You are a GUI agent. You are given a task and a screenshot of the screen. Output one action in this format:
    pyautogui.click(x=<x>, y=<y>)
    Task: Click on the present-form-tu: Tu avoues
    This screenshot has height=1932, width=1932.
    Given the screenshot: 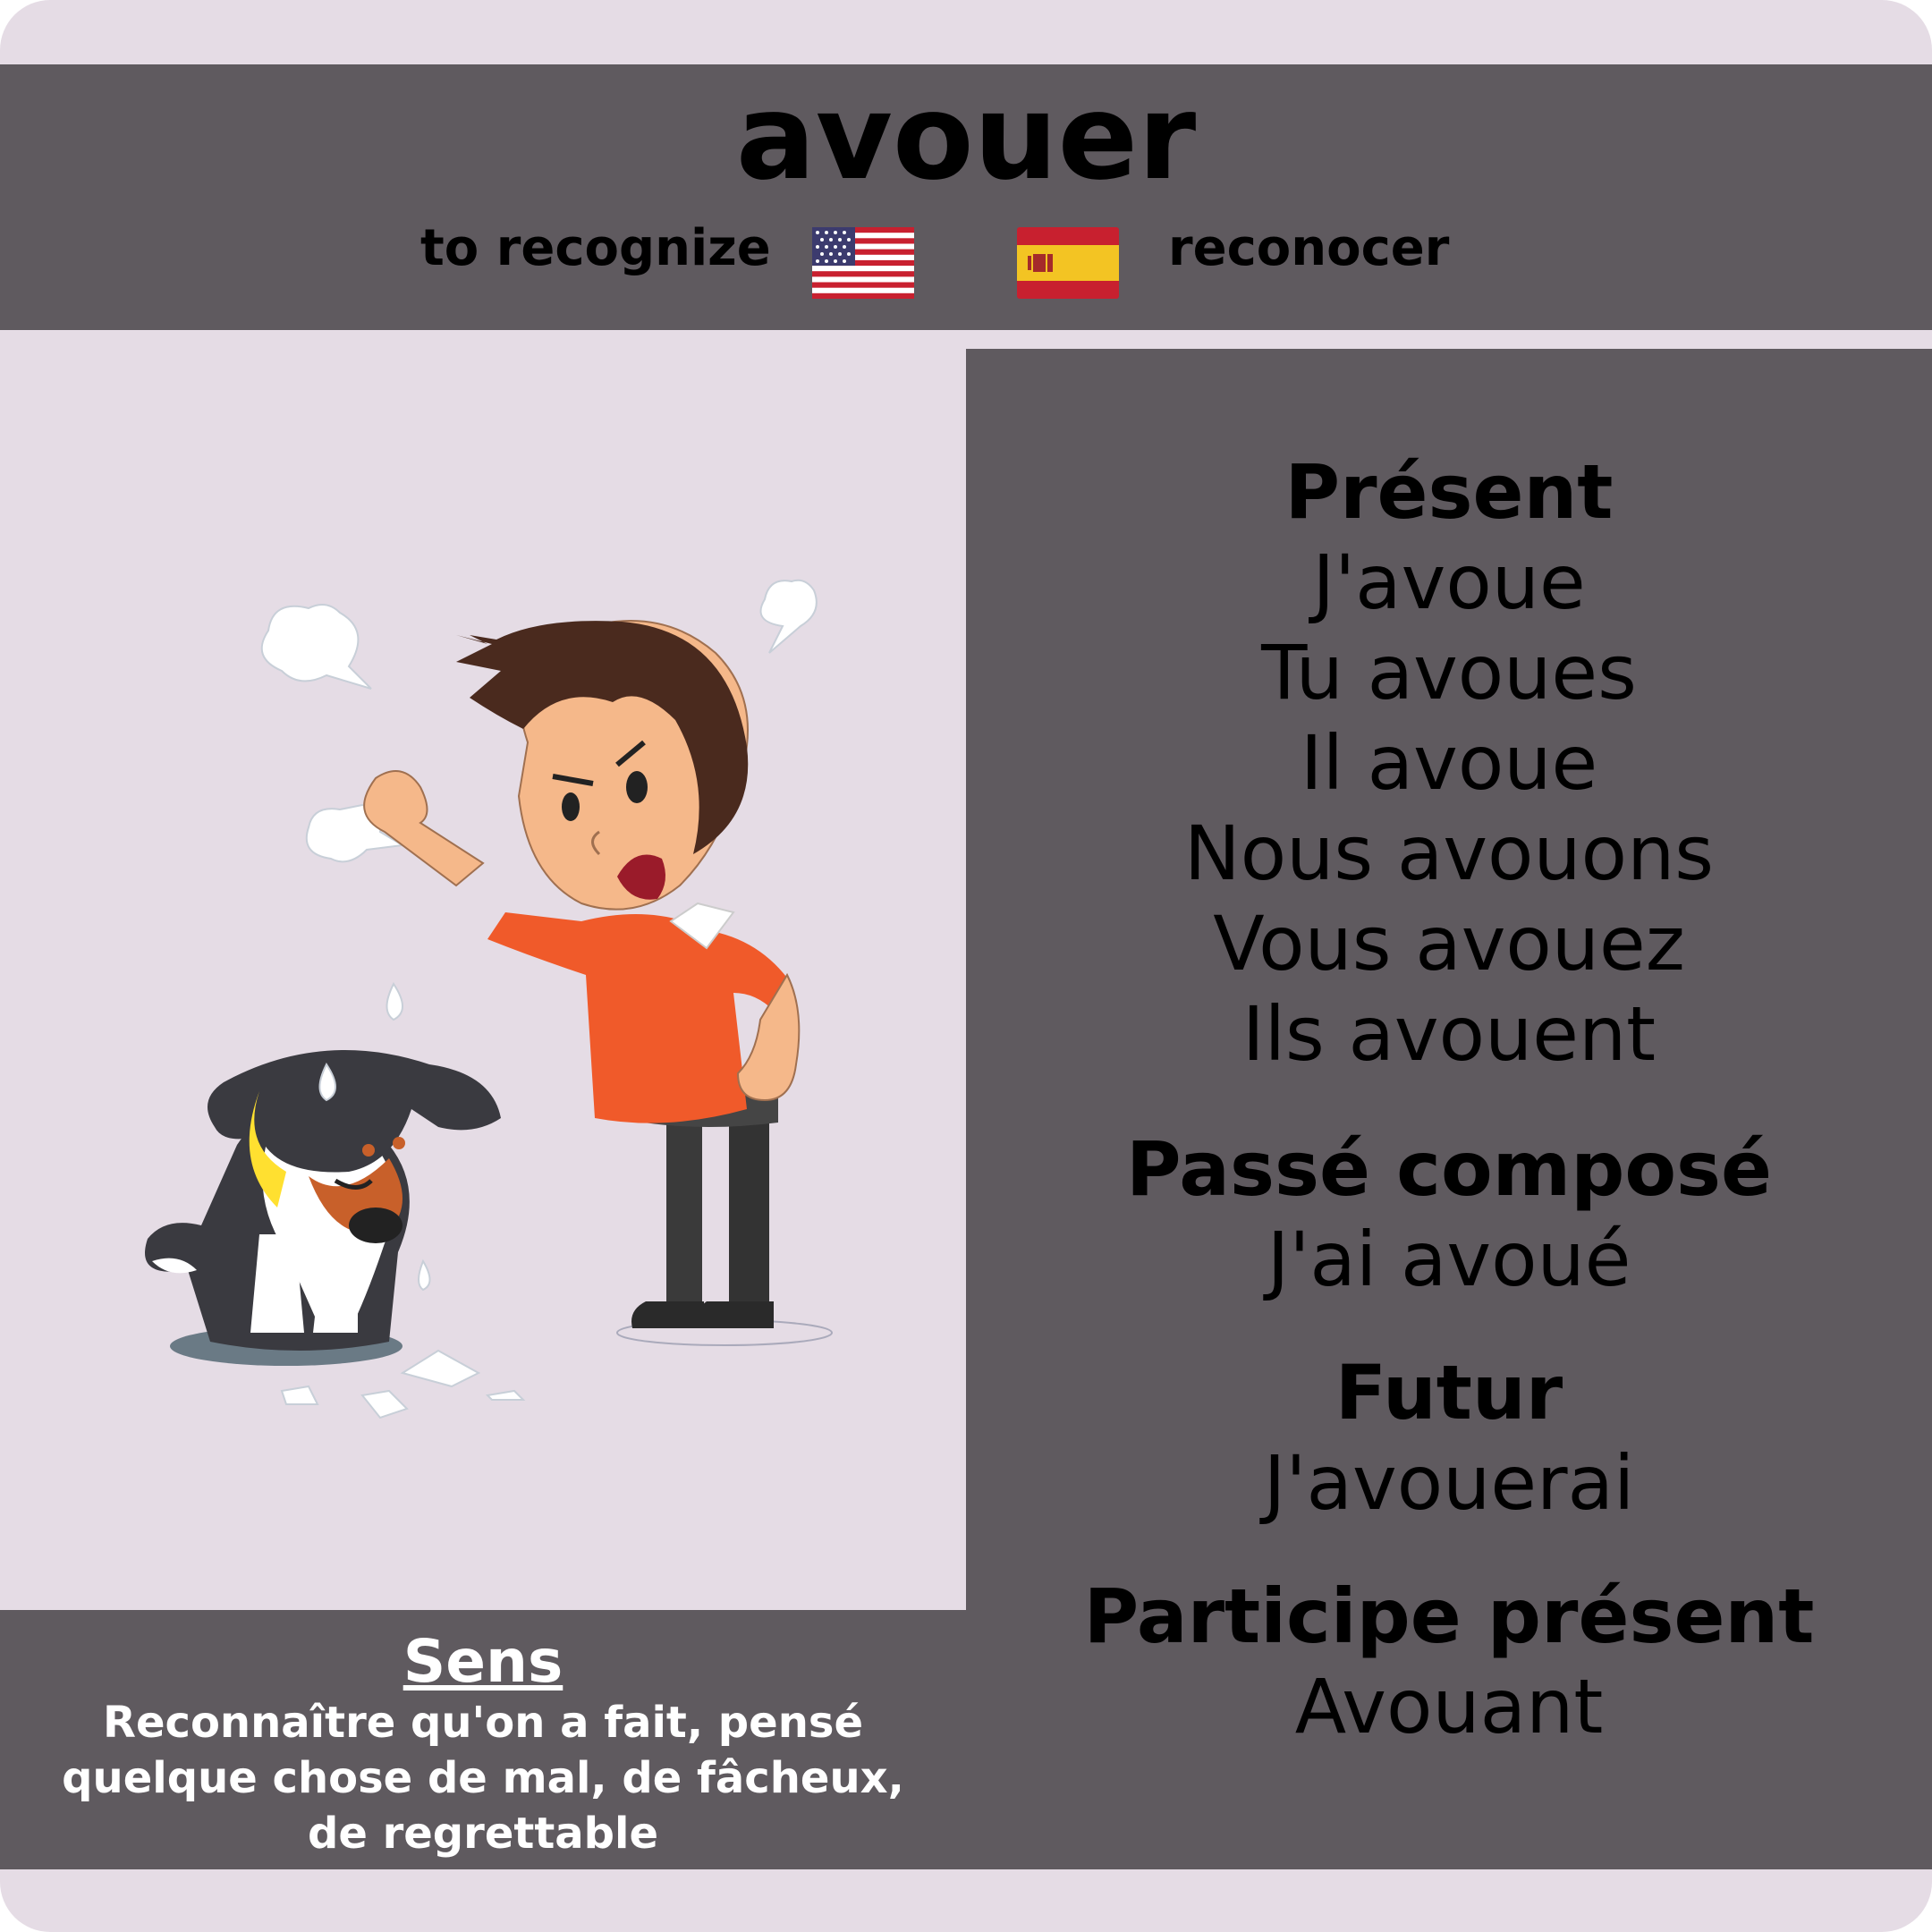 What is the action you would take?
    pyautogui.click(x=1449, y=672)
    